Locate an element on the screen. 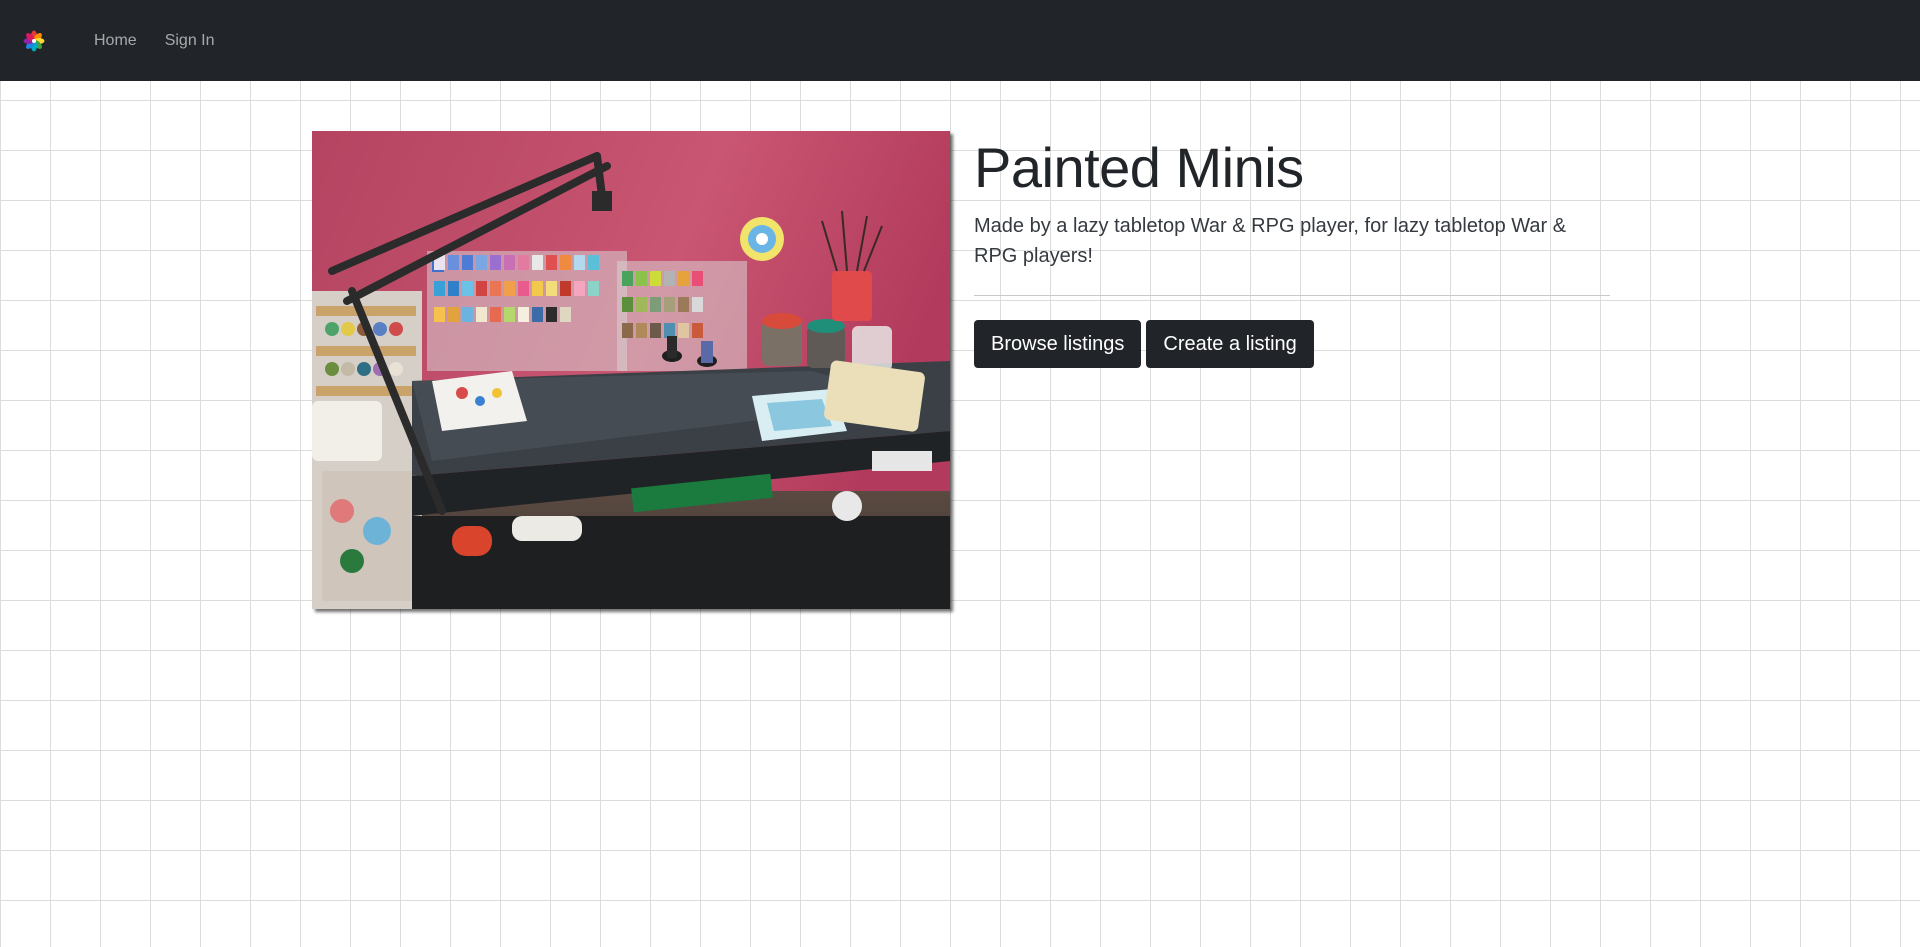 This screenshot has height=947, width=1920. nav-sign-in-link: Sign In is located at coordinates (190, 41).